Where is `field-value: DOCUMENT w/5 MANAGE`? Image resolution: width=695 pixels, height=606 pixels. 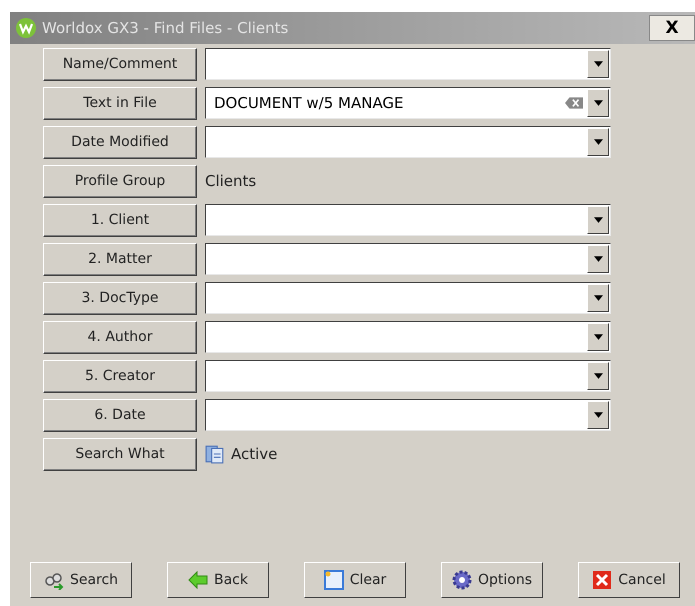
field-value: DOCUMENT w/5 MANAGE is located at coordinates (309, 103).